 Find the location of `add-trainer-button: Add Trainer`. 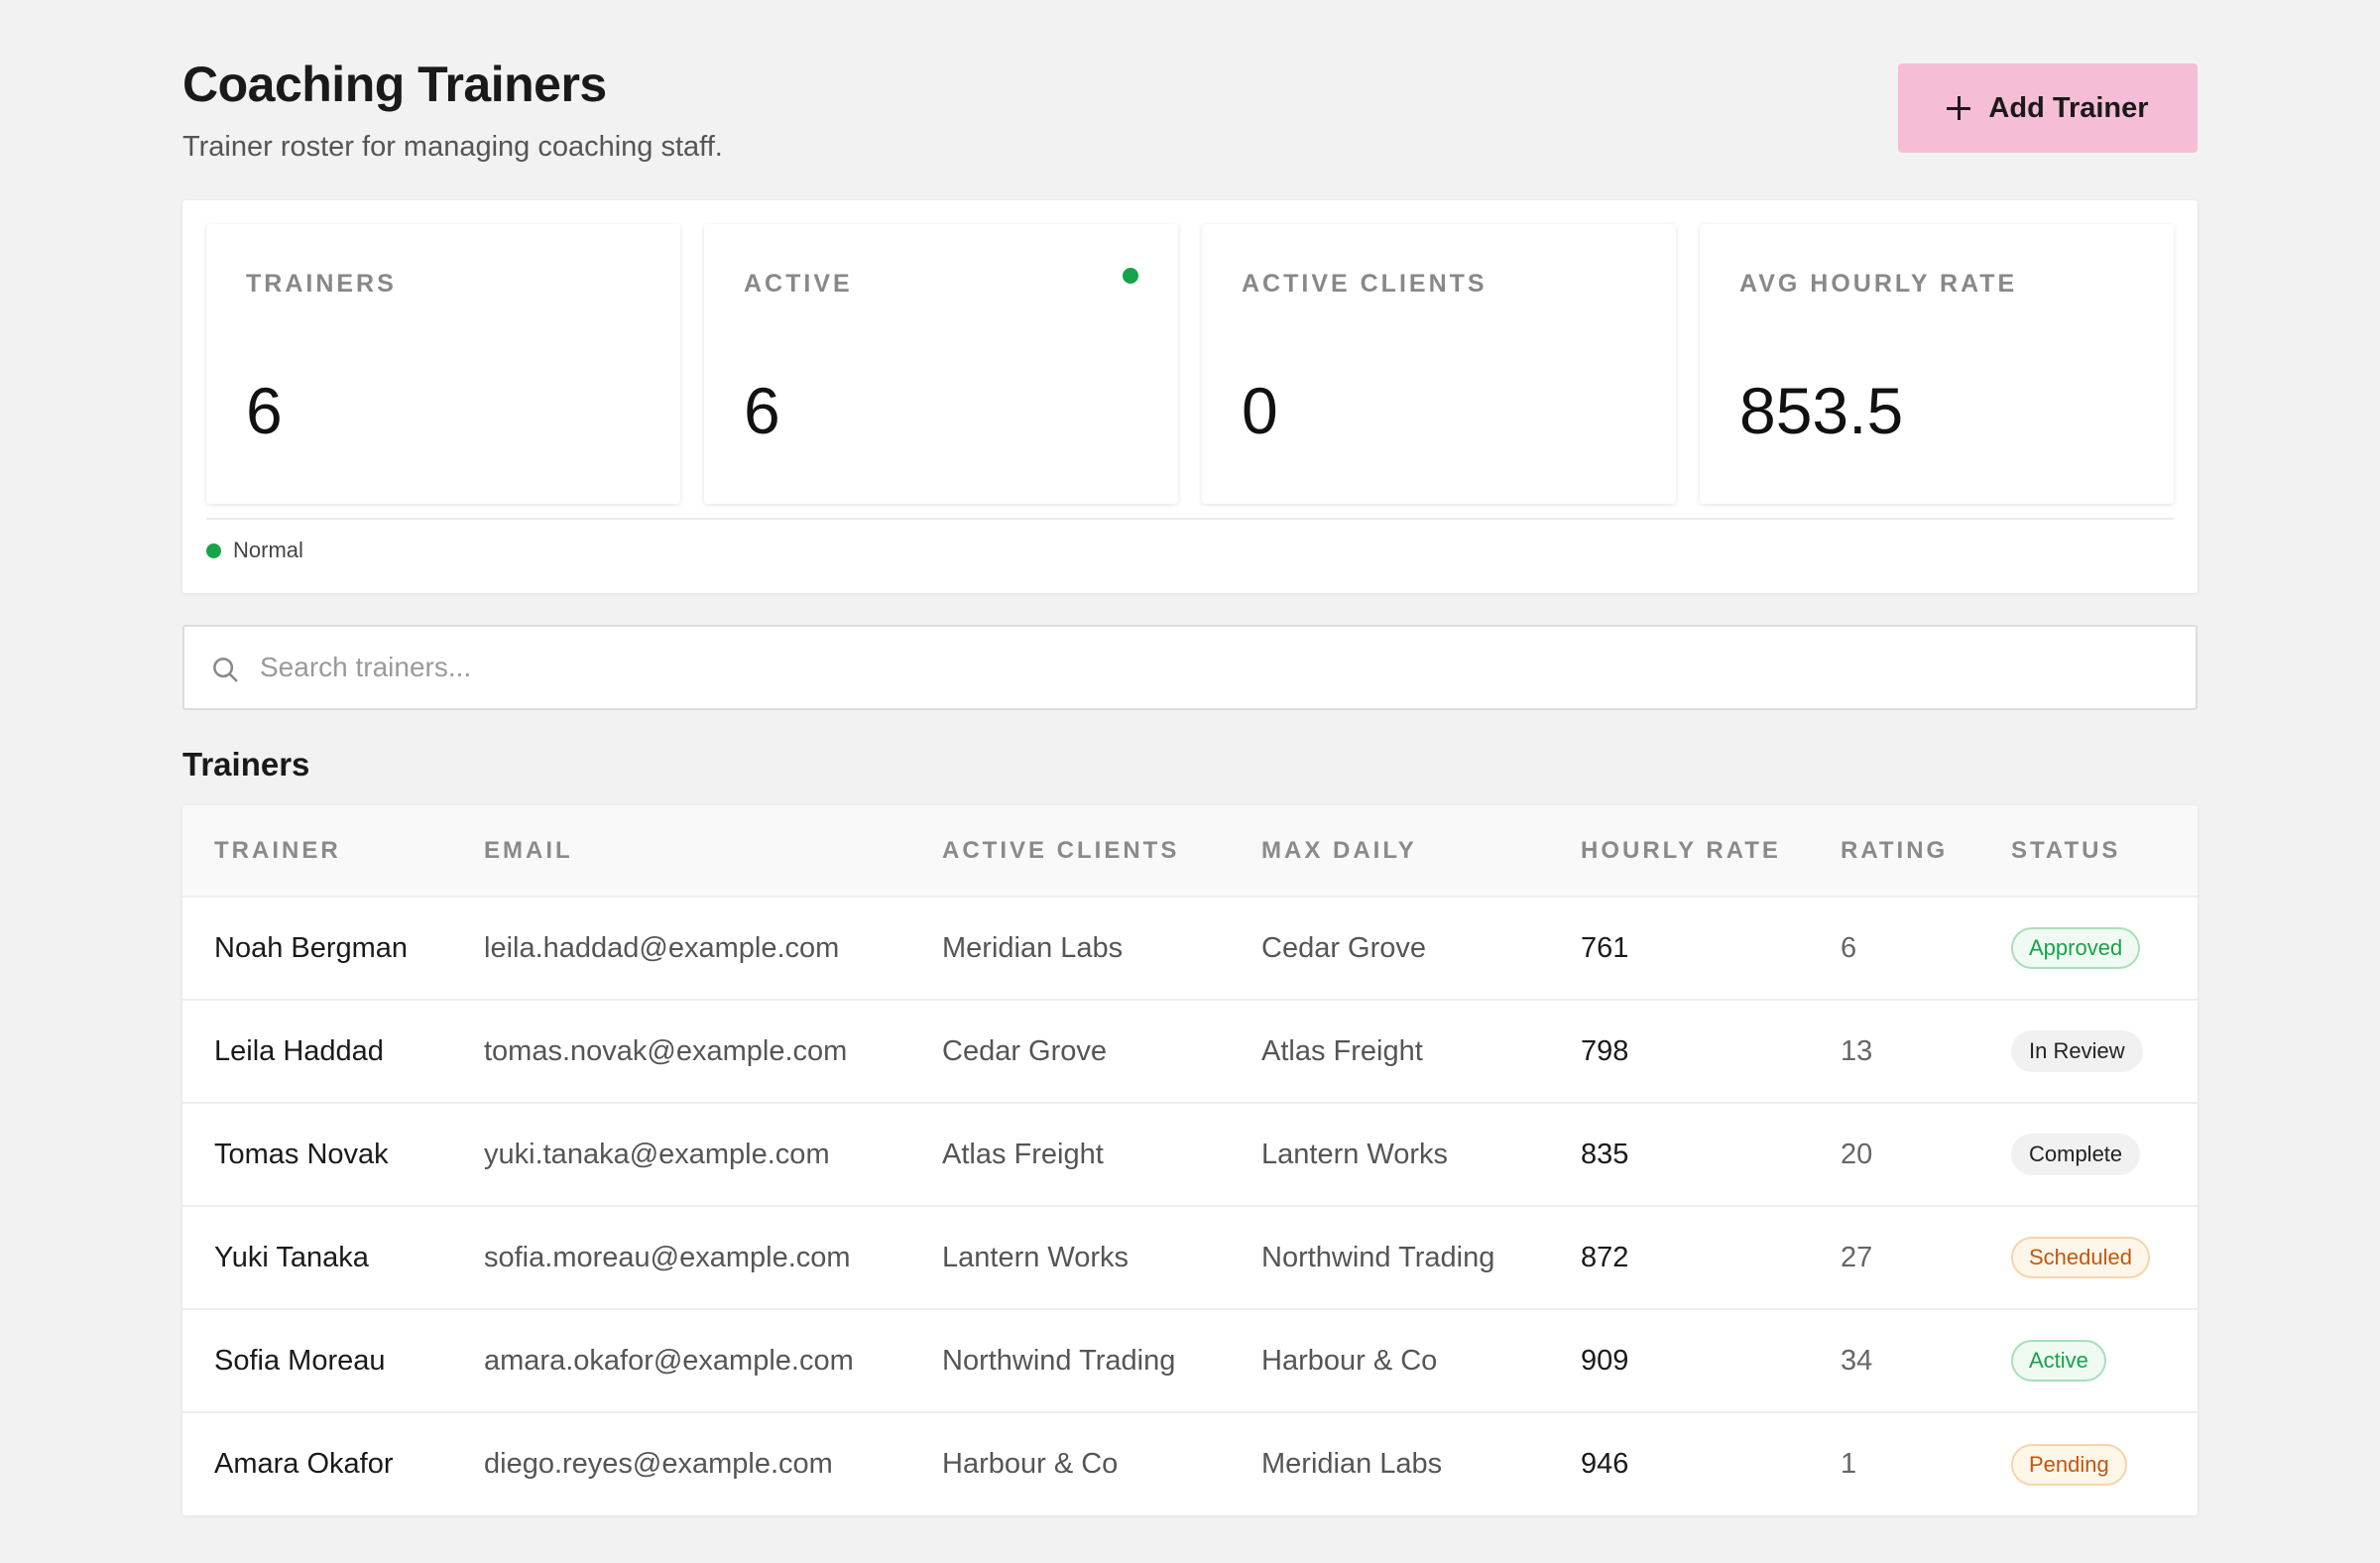

add-trainer-button: Add Trainer is located at coordinates (2048, 108).